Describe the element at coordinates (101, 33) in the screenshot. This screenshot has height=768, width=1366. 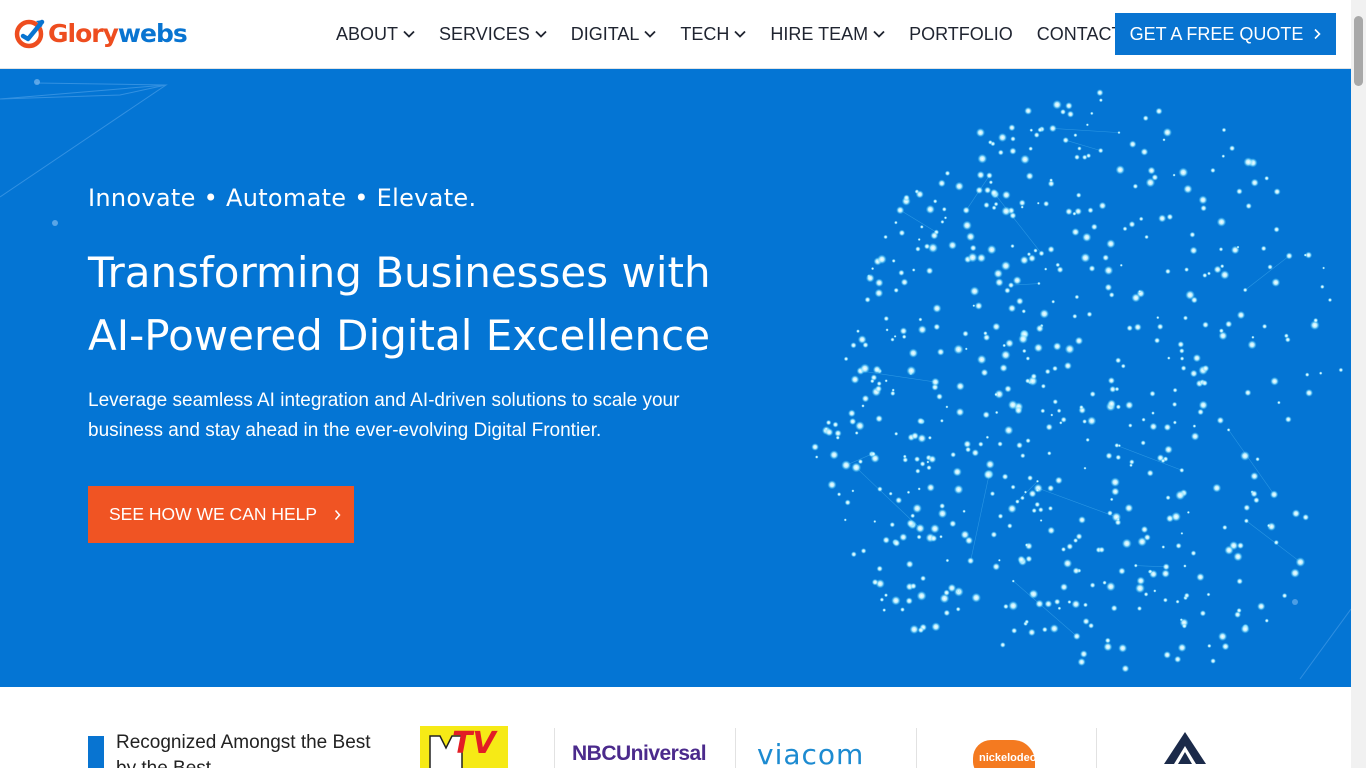
I see `site-logo: Glorywebs` at that location.